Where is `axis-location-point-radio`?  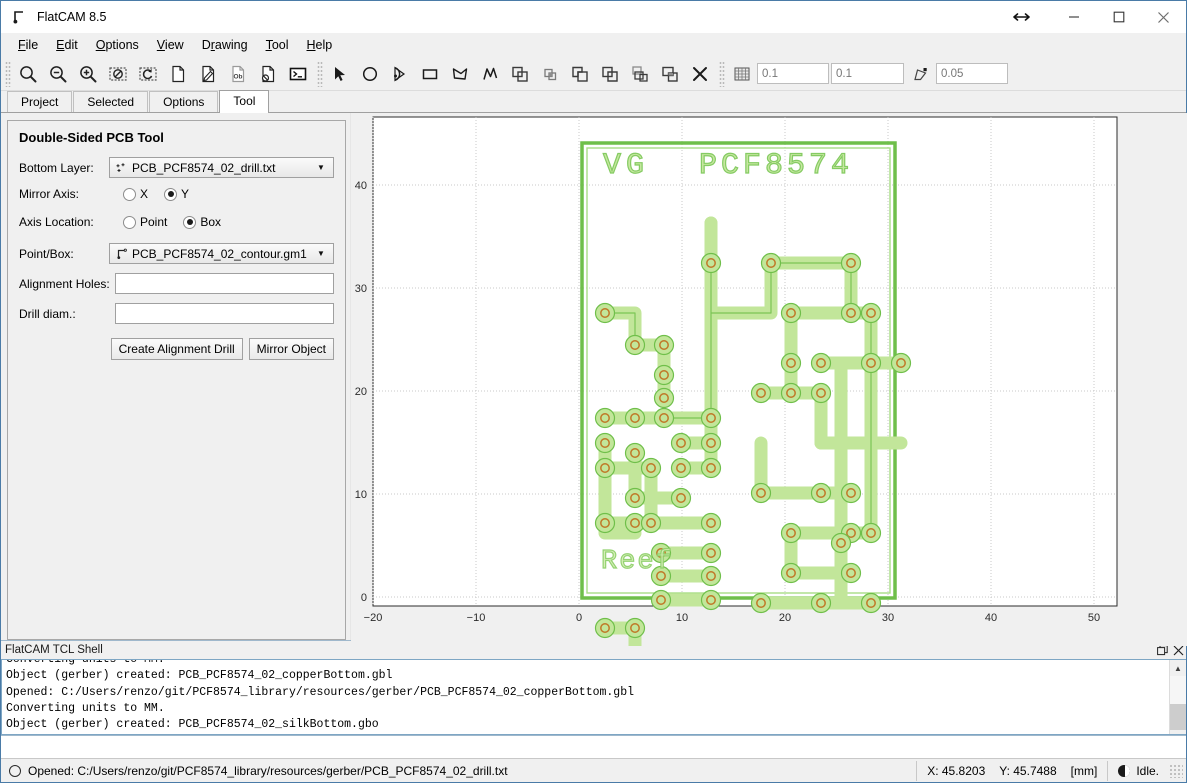
axis-location-point-radio is located at coordinates (129, 222).